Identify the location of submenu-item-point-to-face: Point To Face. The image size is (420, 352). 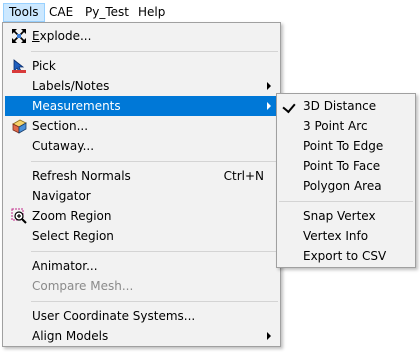
(346, 166).